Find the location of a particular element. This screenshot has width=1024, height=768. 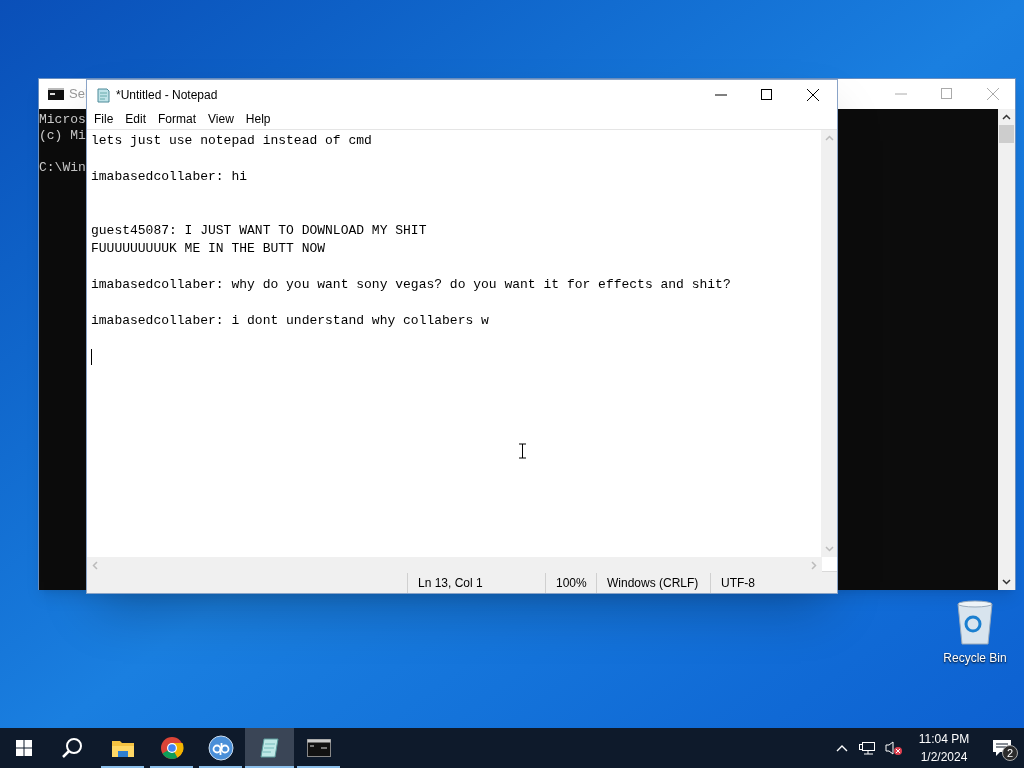

scroll-thumb is located at coordinates (1006, 134).